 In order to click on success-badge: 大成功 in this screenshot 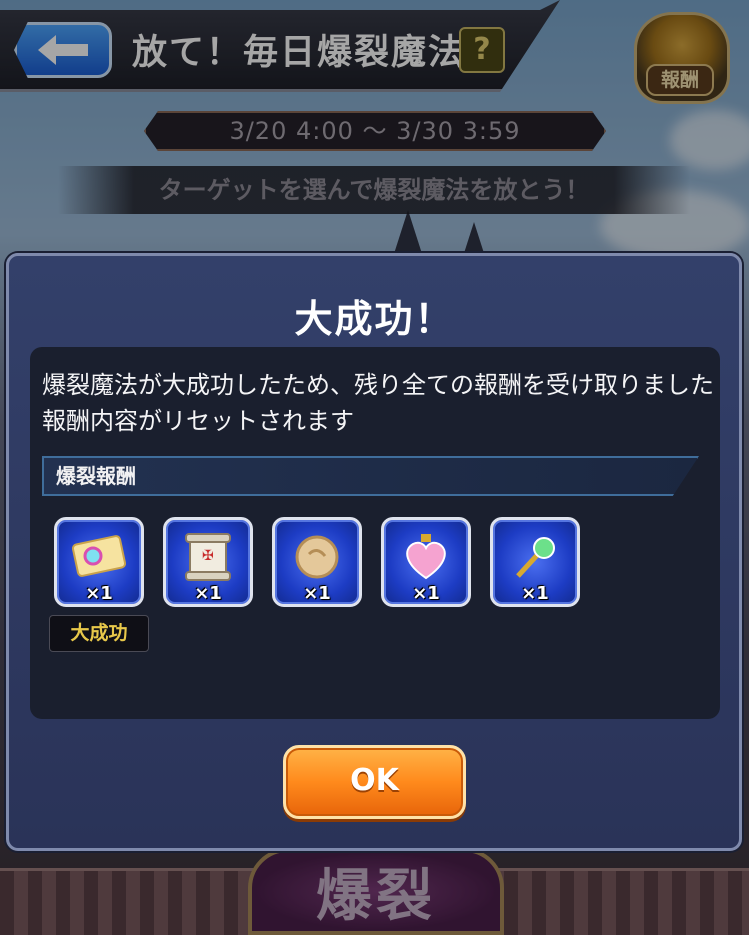, I will do `click(99, 633)`.